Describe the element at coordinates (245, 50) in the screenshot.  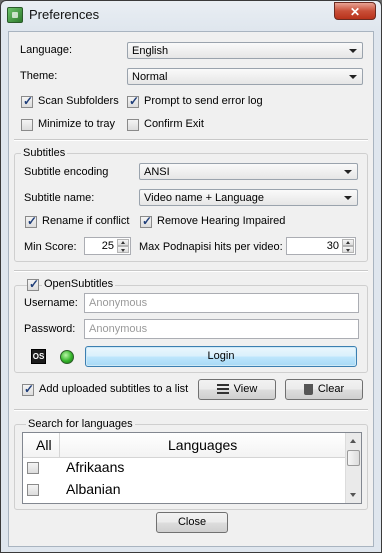
I see `language-select: English` at that location.